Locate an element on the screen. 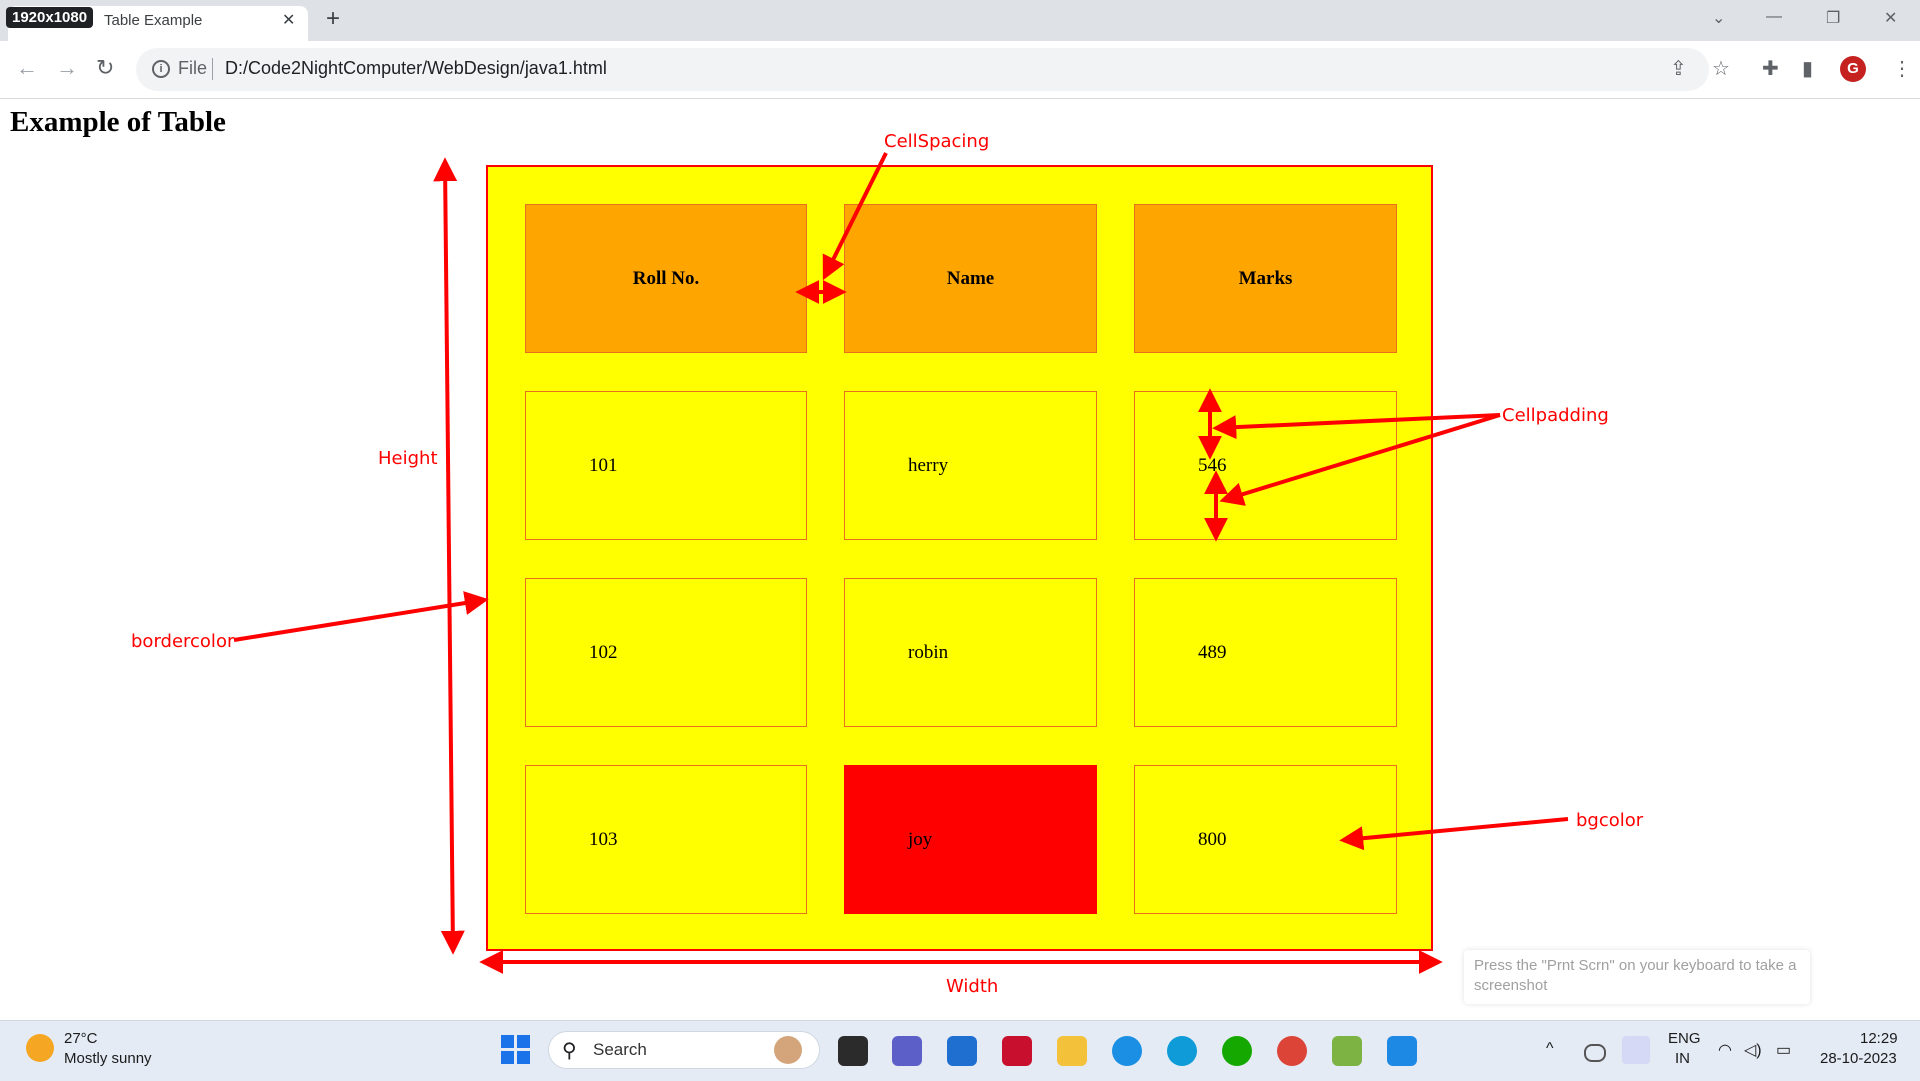 Image resolution: width=1920 pixels, height=1081 pixels. forward-button: → is located at coordinates (67, 68).